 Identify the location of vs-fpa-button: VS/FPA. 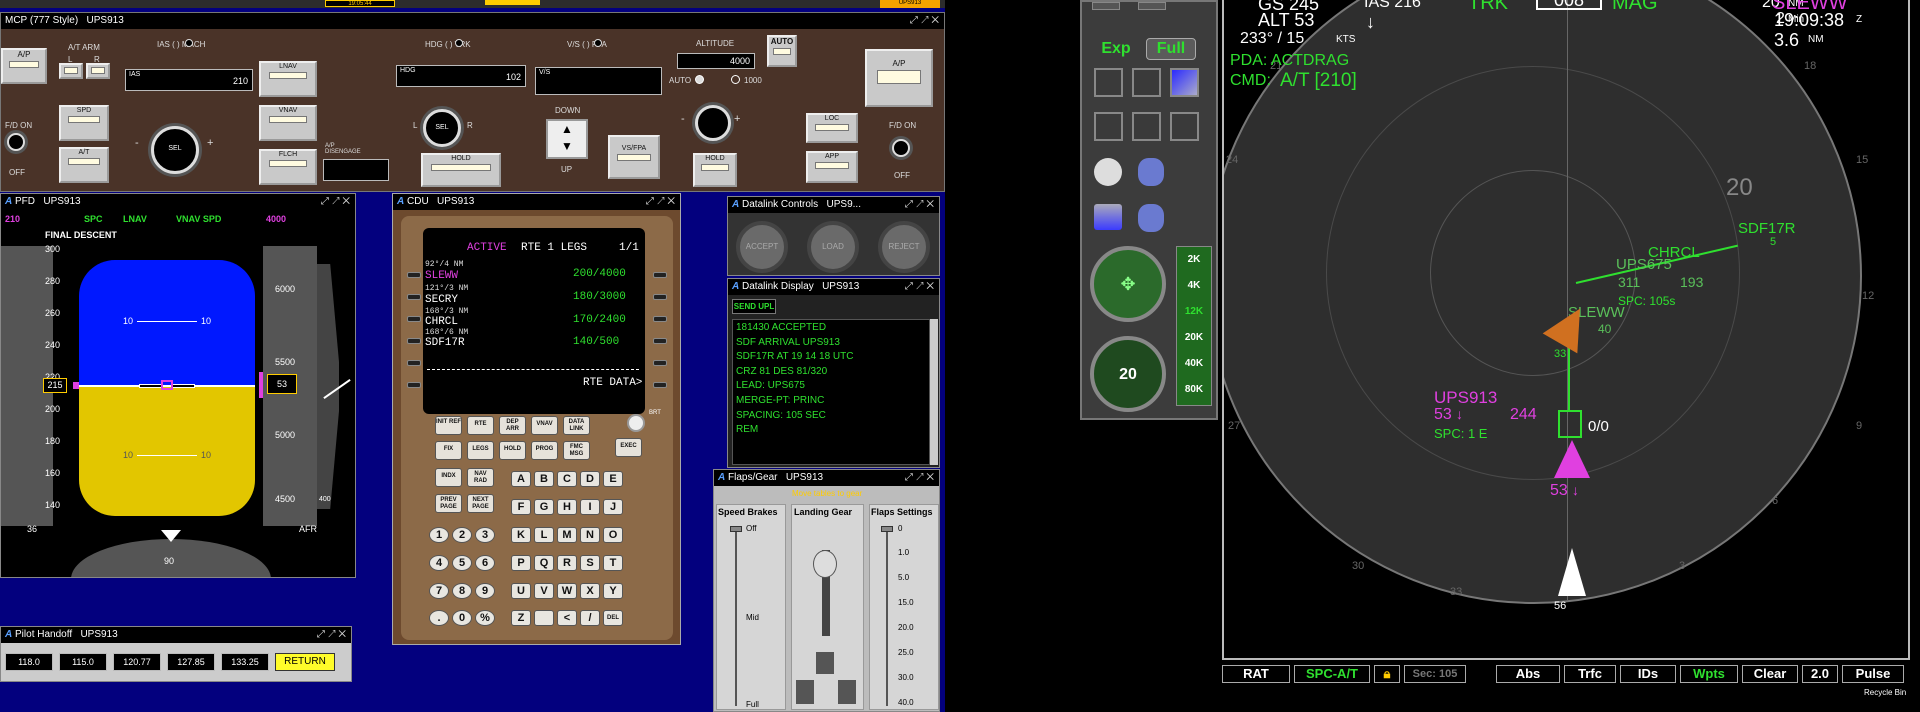
(634, 157).